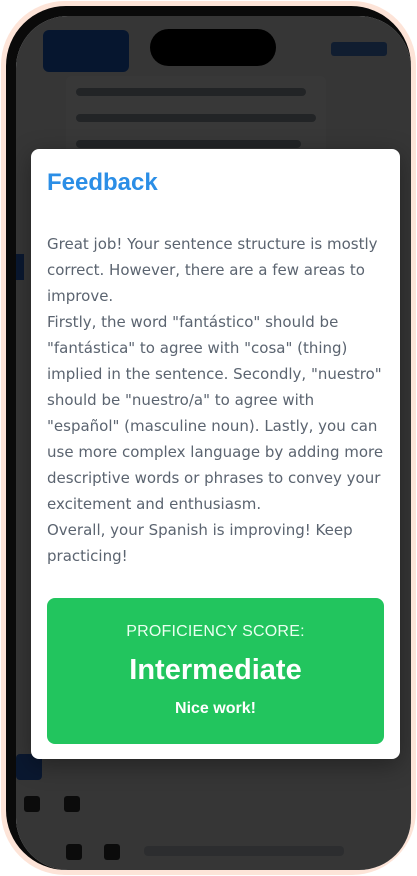 The width and height of the screenshot is (417, 876). I want to click on score-note: Nice work!, so click(215, 708).